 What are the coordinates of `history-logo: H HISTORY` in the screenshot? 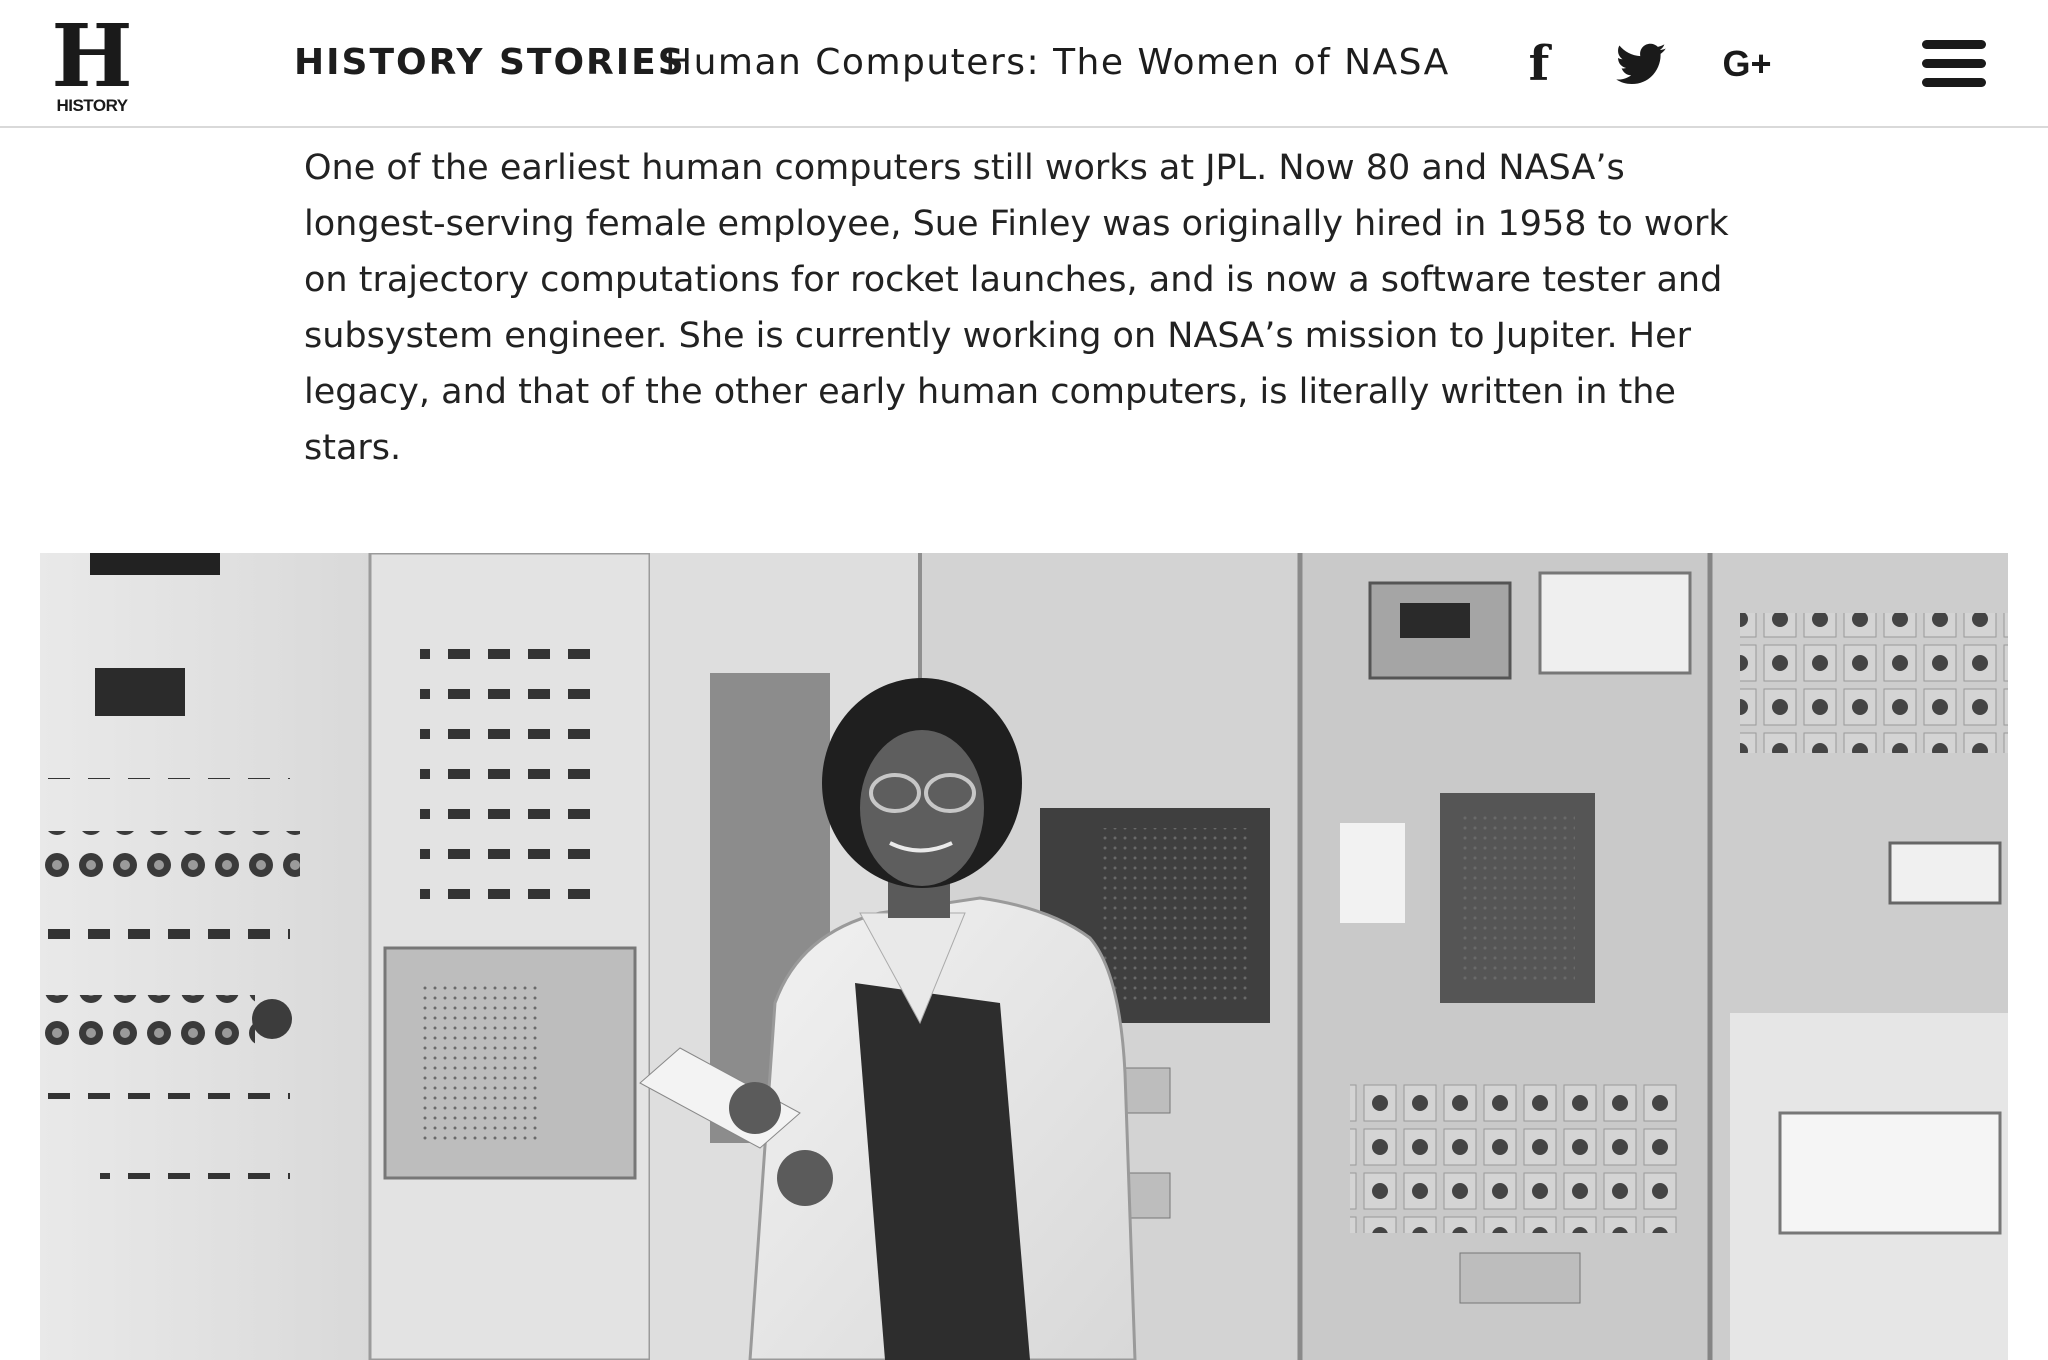 It's located at (92, 61).